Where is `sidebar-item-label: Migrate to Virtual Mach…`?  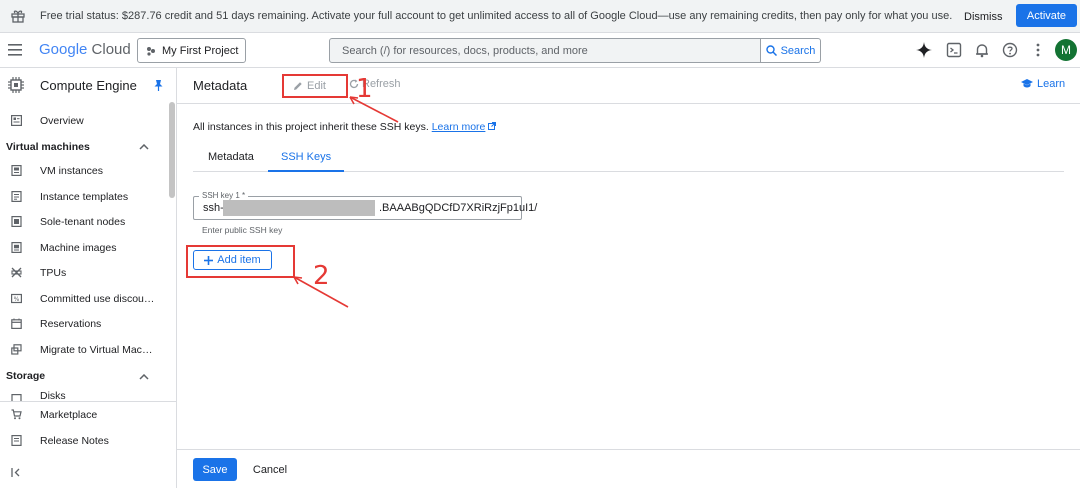
sidebar-item-label: Migrate to Virtual Mach… is located at coordinates (99, 350).